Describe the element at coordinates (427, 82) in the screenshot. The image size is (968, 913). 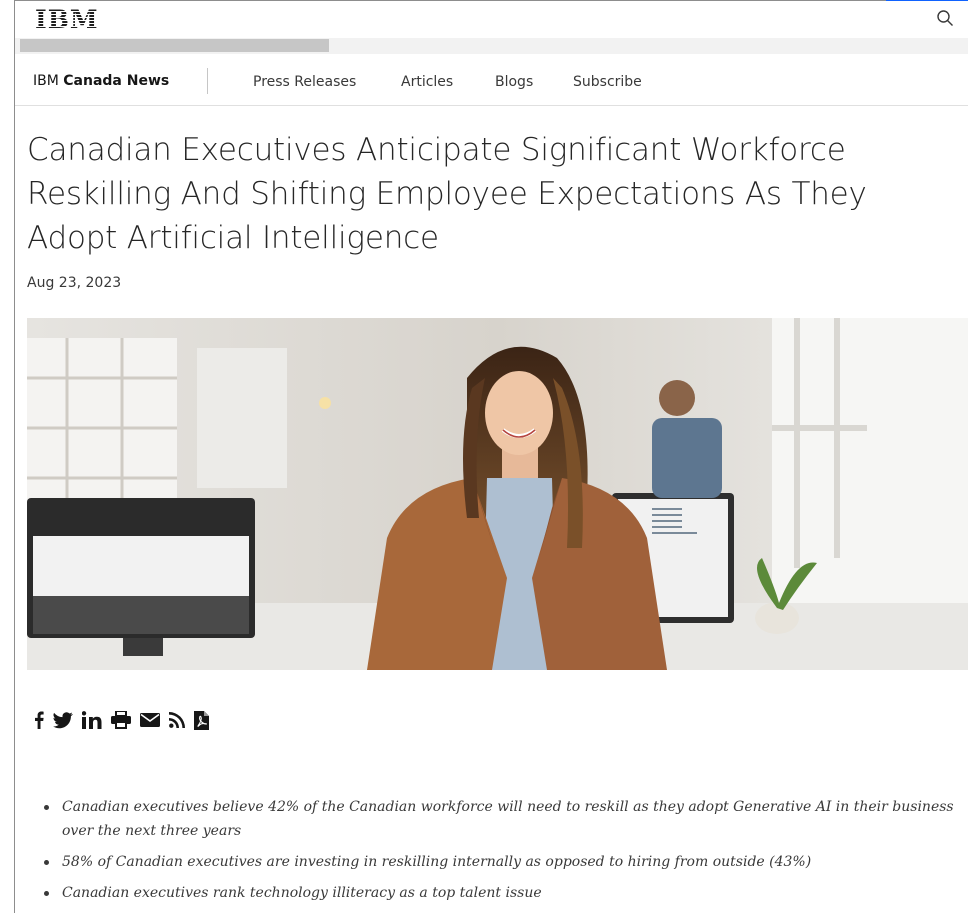
I see `nav-articles: Articles` at that location.